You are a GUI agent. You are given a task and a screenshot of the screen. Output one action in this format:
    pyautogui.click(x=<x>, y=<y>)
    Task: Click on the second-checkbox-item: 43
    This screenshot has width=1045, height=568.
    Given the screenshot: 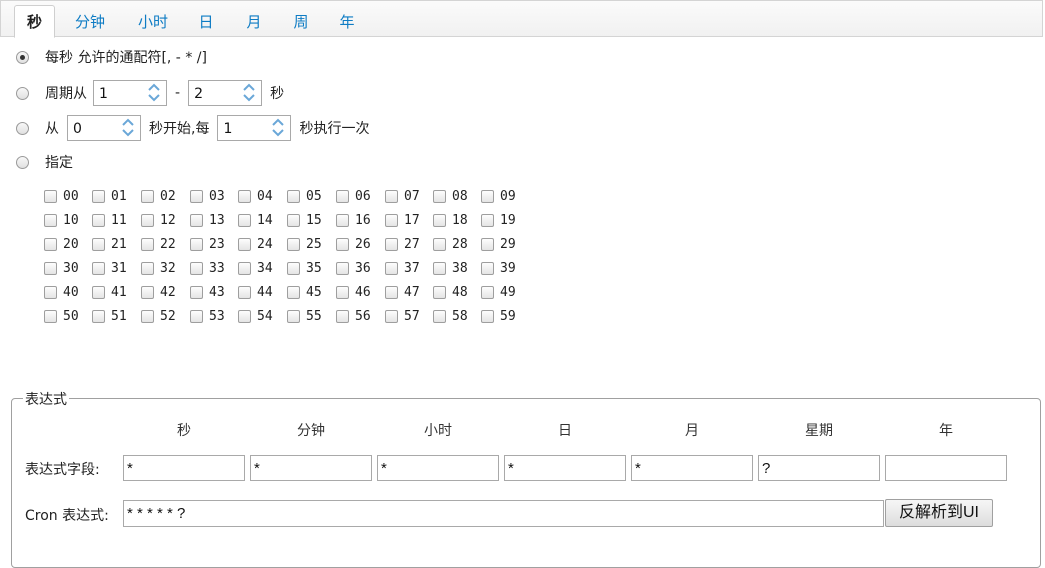 What is the action you would take?
    pyautogui.click(x=207, y=292)
    